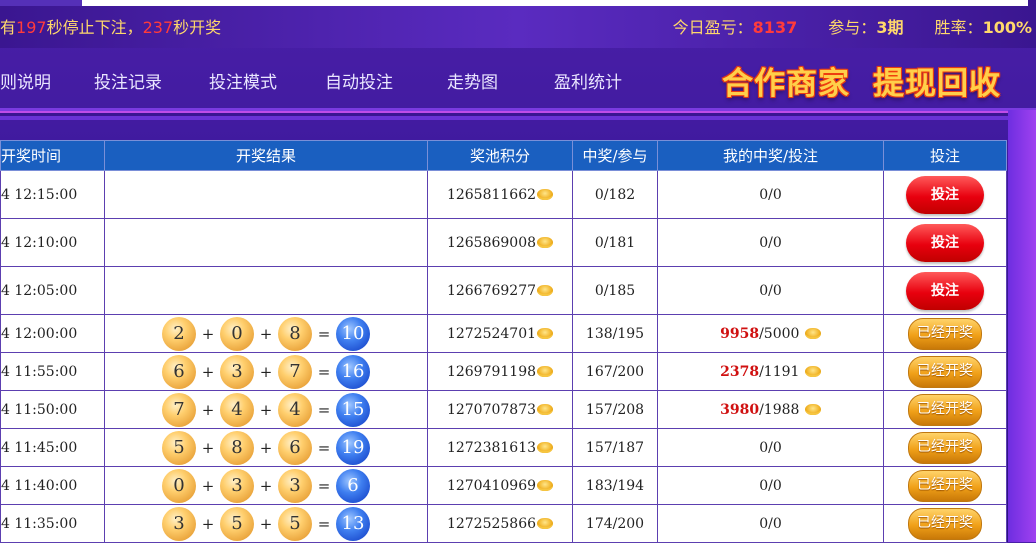 This screenshot has width=1036, height=543. What do you see at coordinates (237, 333) in the screenshot?
I see `result-ball: 0` at bounding box center [237, 333].